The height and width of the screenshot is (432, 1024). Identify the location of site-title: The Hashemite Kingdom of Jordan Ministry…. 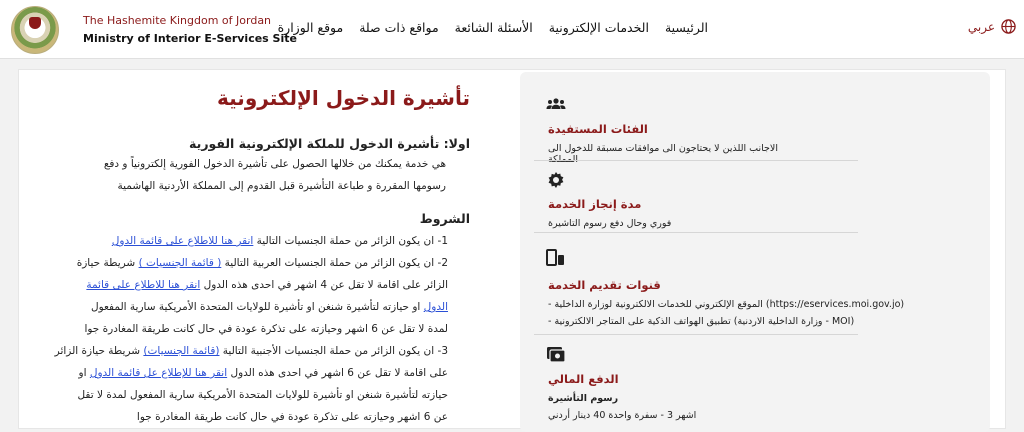
(190, 30).